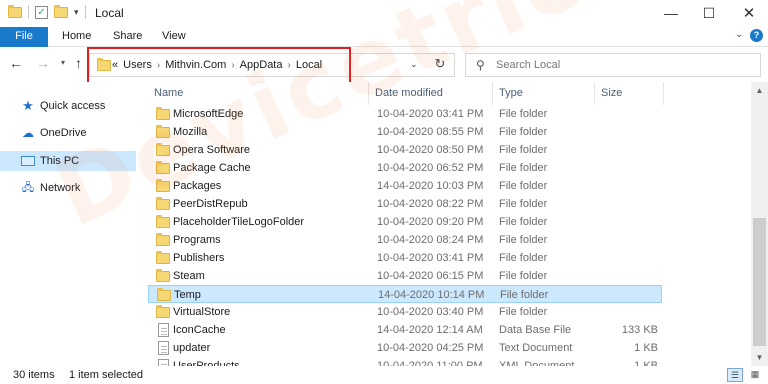 Image resolution: width=768 pixels, height=384 pixels. I want to click on address-history-dropdown-icon: ⌄, so click(414, 64).